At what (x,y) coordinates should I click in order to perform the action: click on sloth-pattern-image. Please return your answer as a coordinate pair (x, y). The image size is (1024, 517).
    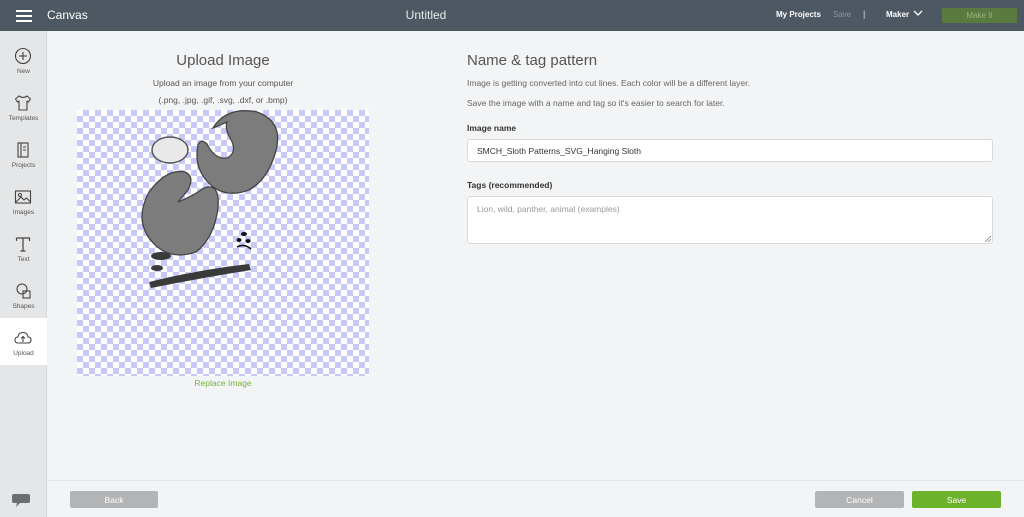
    Looking at the image, I should click on (210, 199).